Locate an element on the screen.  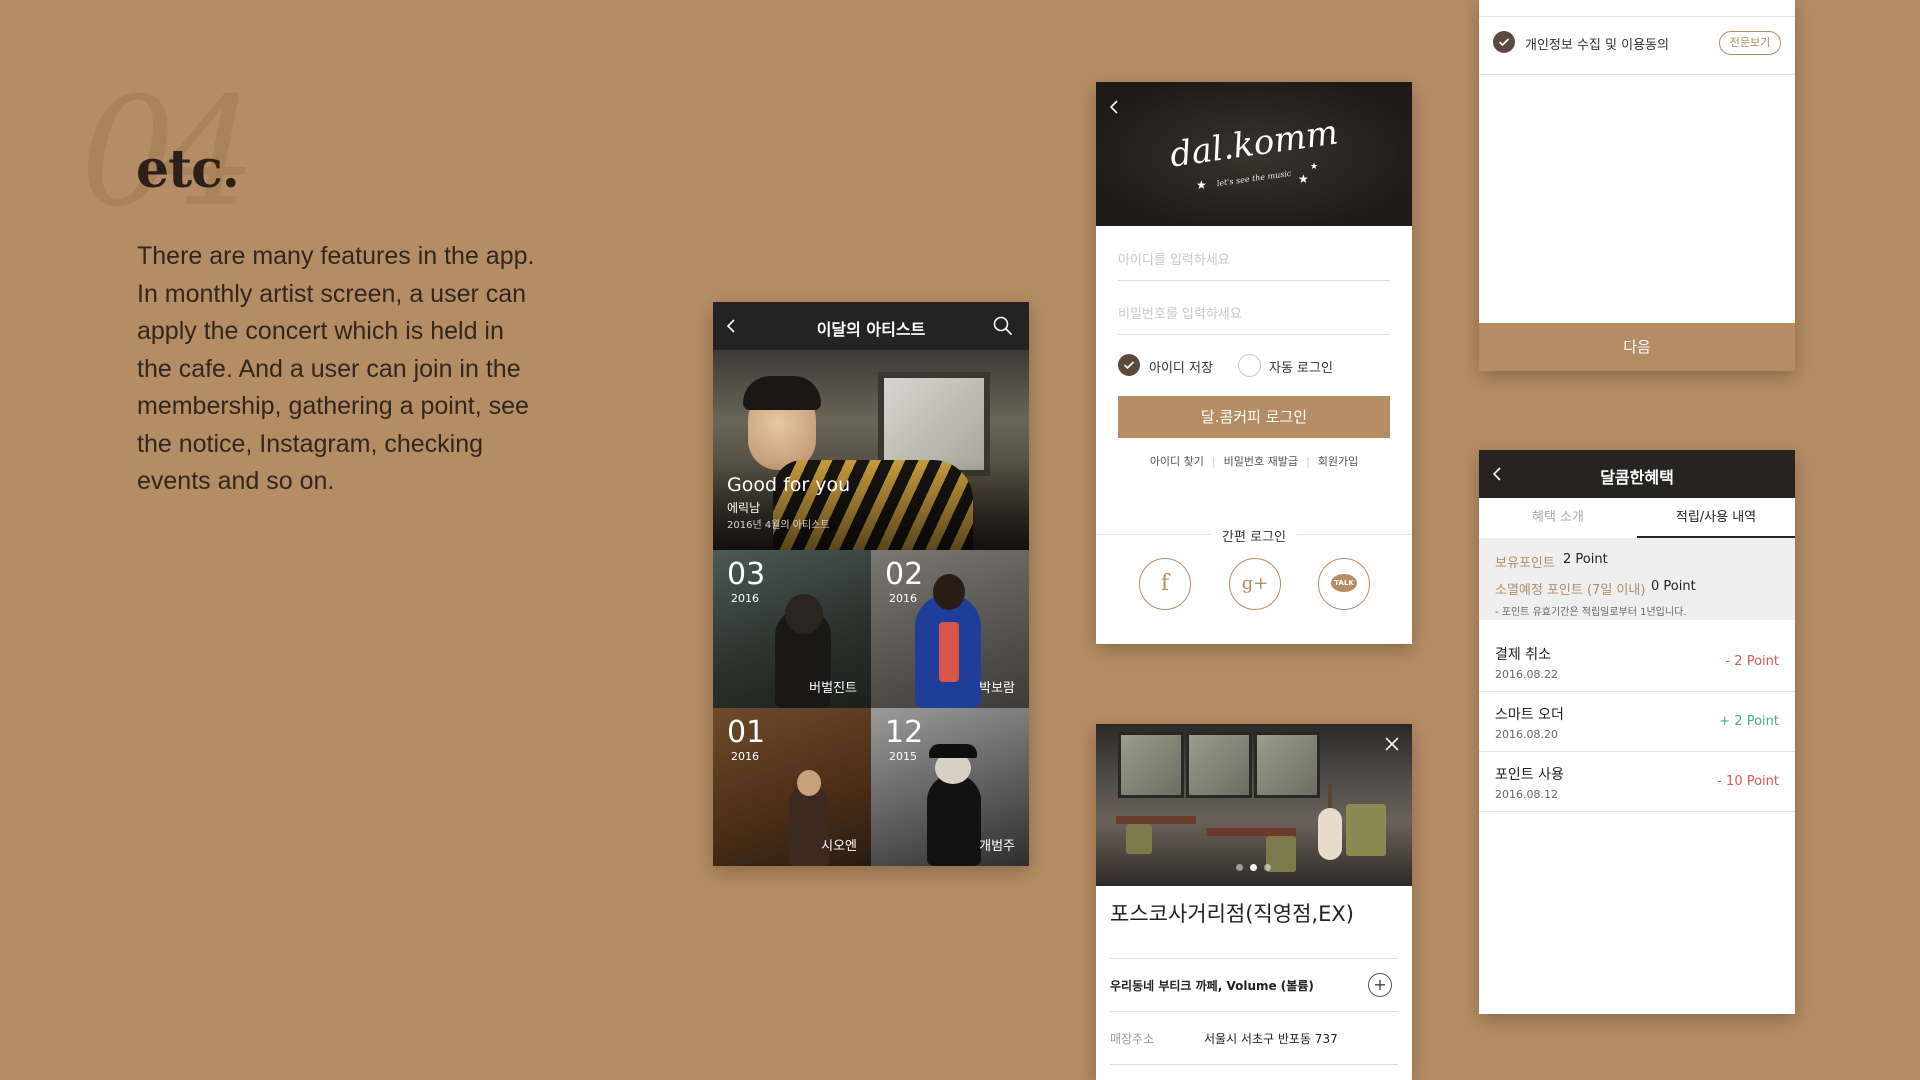
banner-photo-hair is located at coordinates (782, 393).